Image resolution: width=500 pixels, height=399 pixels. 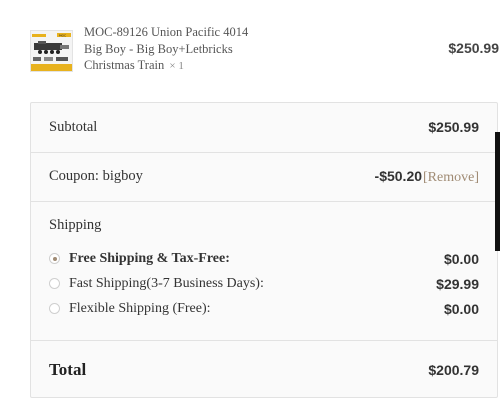 What do you see at coordinates (264, 128) in the screenshot?
I see `subtotal-row: Subtotal $250.99` at bounding box center [264, 128].